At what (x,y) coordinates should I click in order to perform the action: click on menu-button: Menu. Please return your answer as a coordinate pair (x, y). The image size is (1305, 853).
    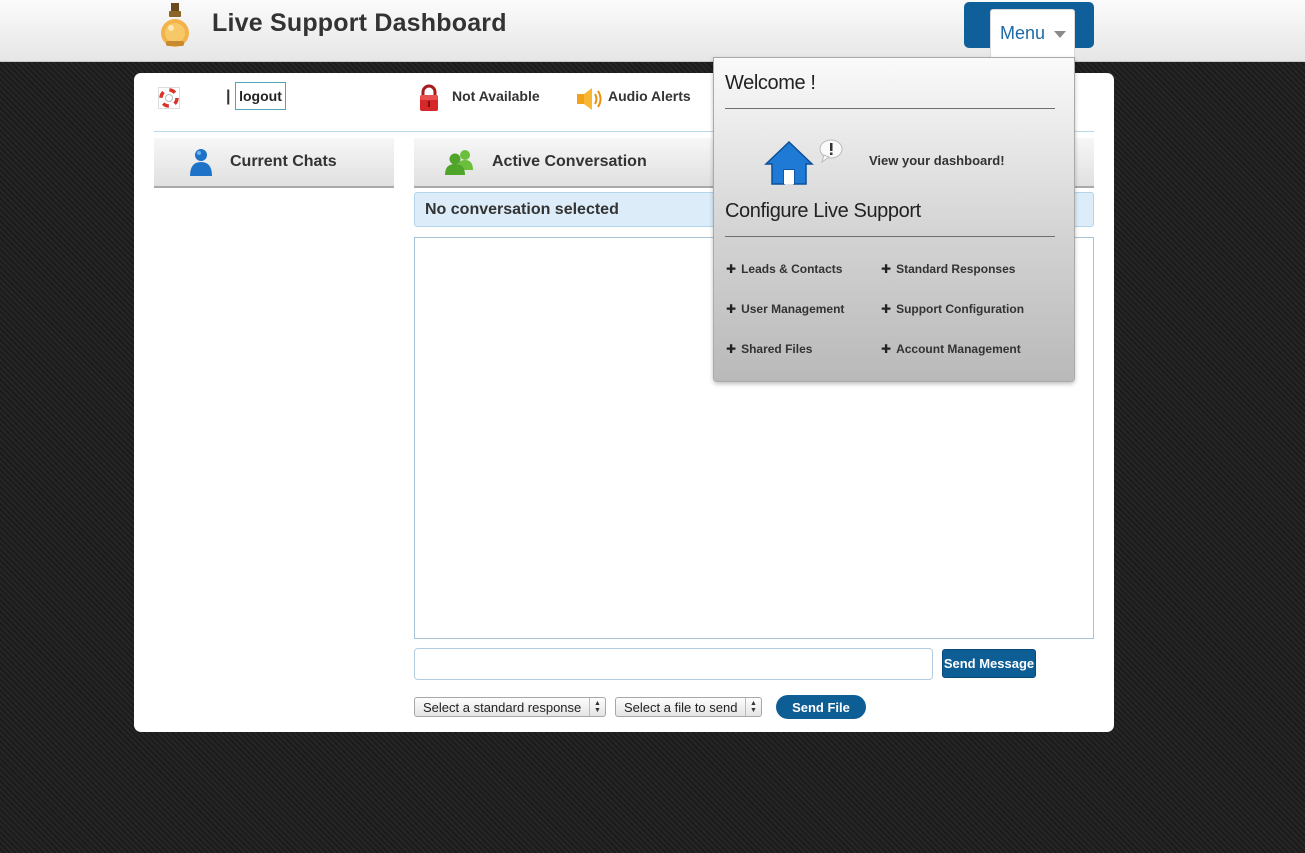
    Looking at the image, I should click on (1032, 34).